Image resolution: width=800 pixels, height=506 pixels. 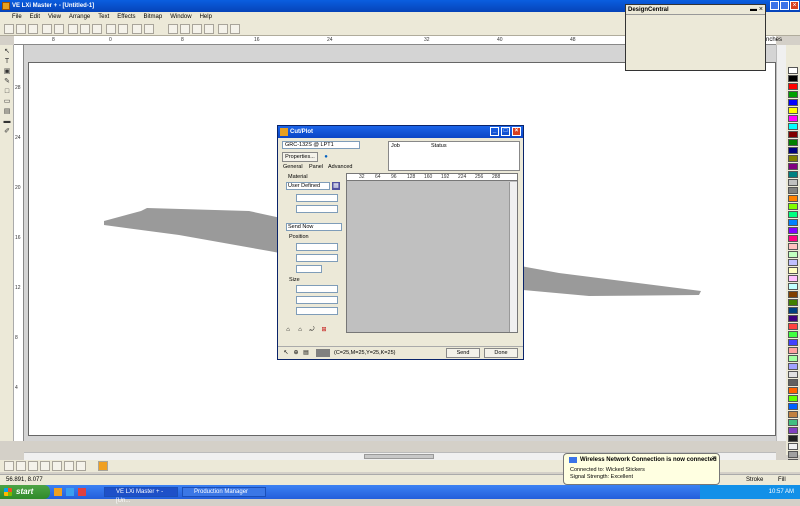 What do you see at coordinates (13, 17) in the screenshot?
I see `menu-file: File` at bounding box center [13, 17].